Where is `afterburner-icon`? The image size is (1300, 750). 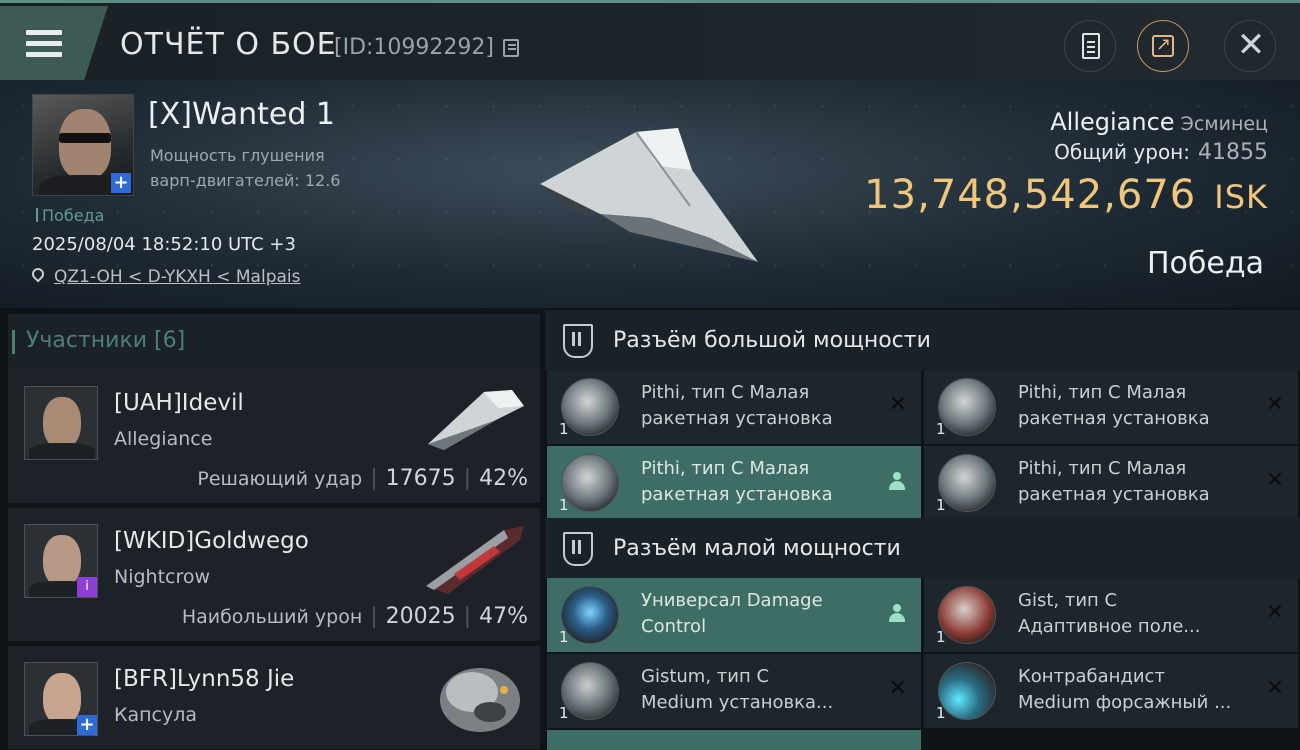
afterburner-icon is located at coordinates (967, 691).